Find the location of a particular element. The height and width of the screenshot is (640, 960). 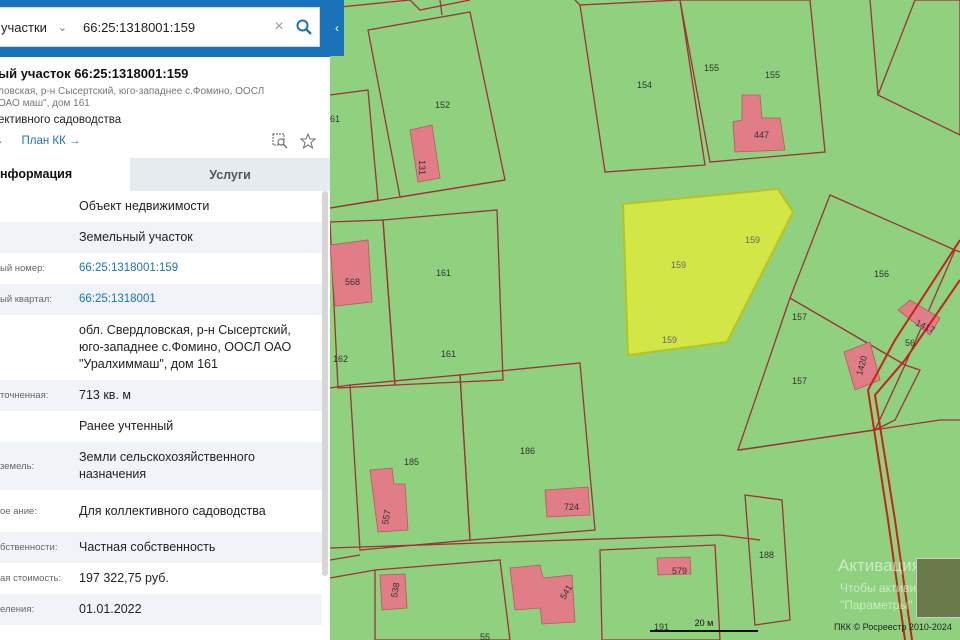

cadastral-quarter-link: 66:25:1318001 is located at coordinates (194, 299).